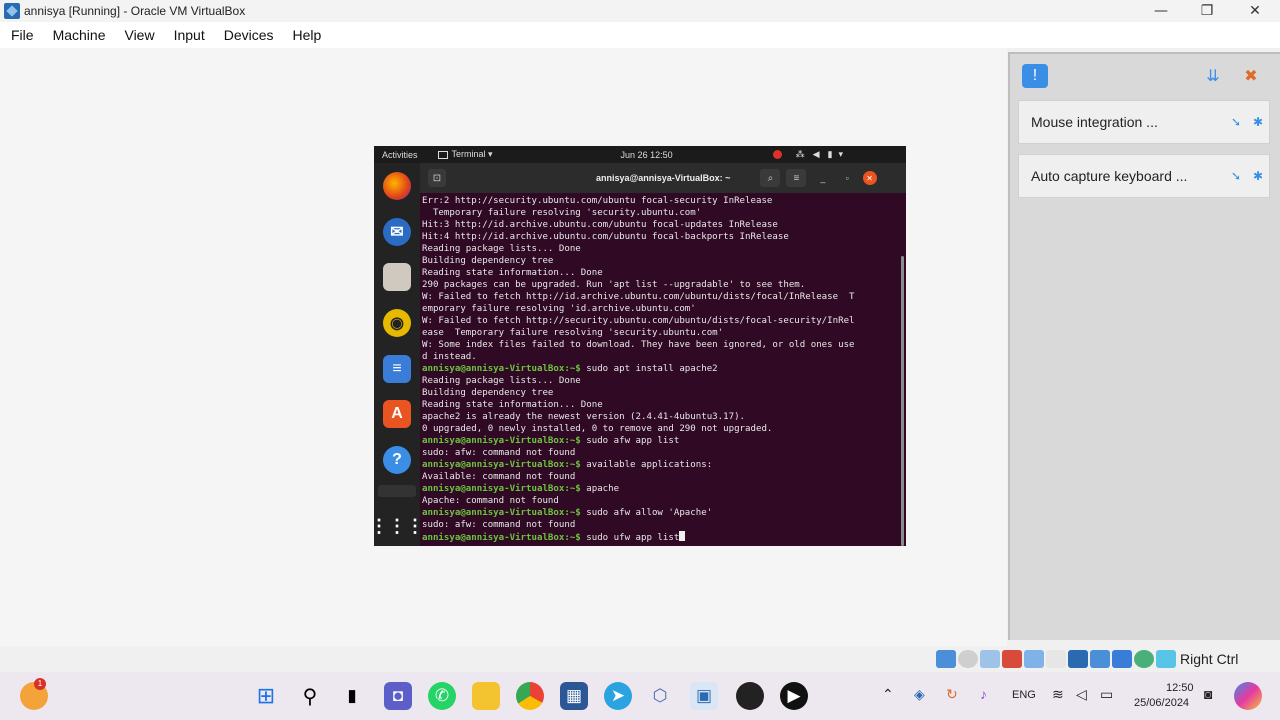 This screenshot has width=1280, height=720. Describe the element at coordinates (1161, 11) in the screenshot. I see `minimize-button: —` at that location.